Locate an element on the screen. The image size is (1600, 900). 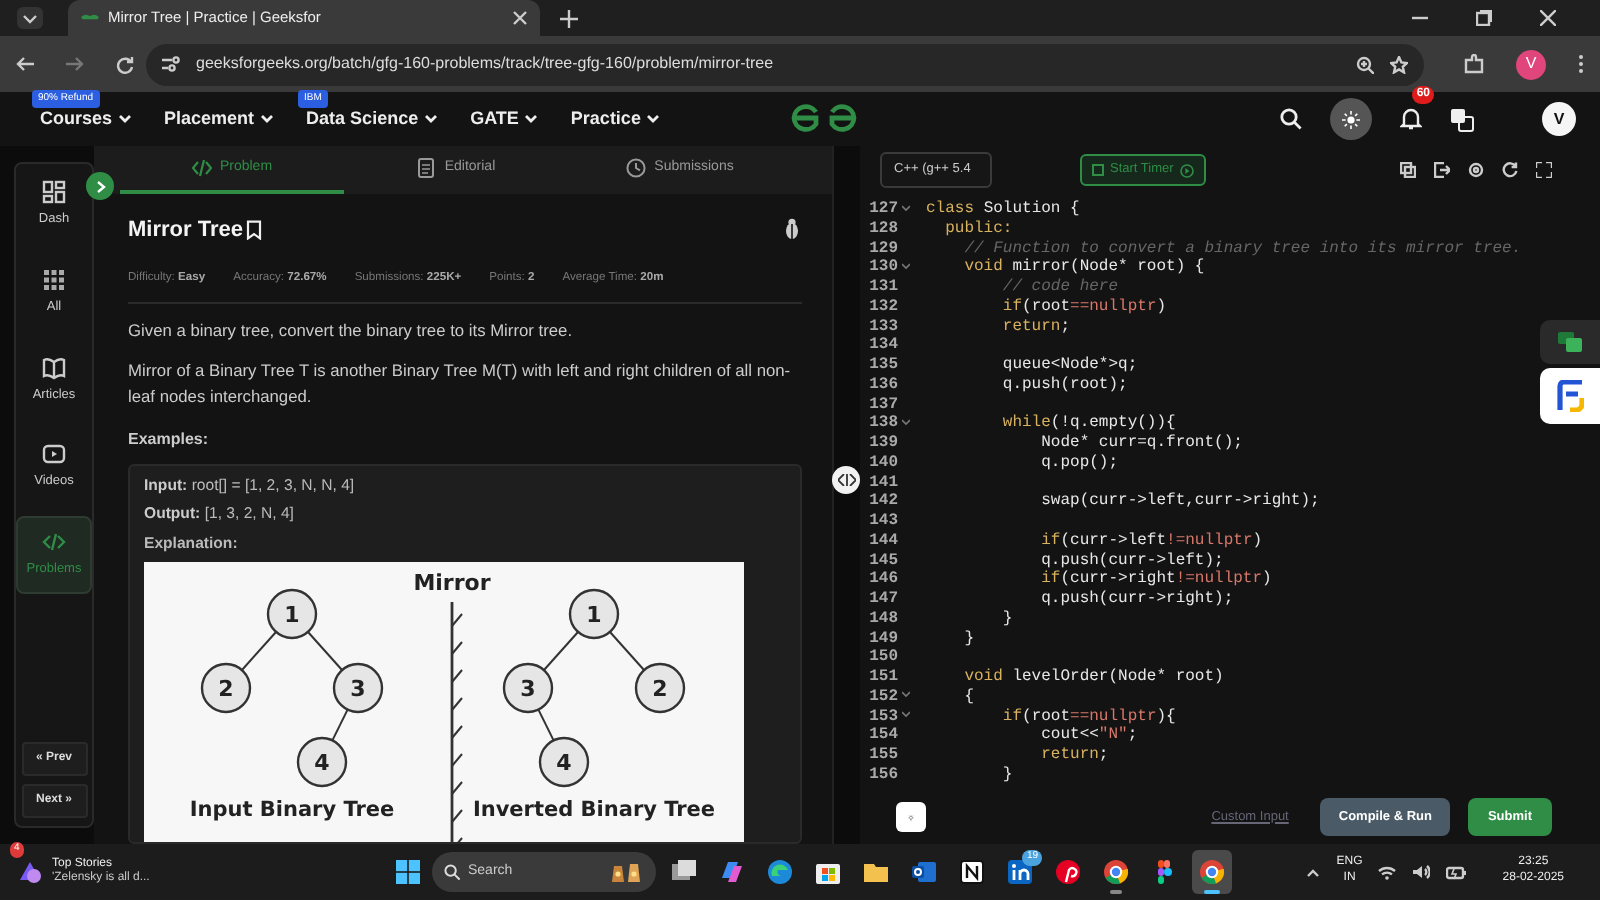
fullscreen-icon is located at coordinates (1544, 170).